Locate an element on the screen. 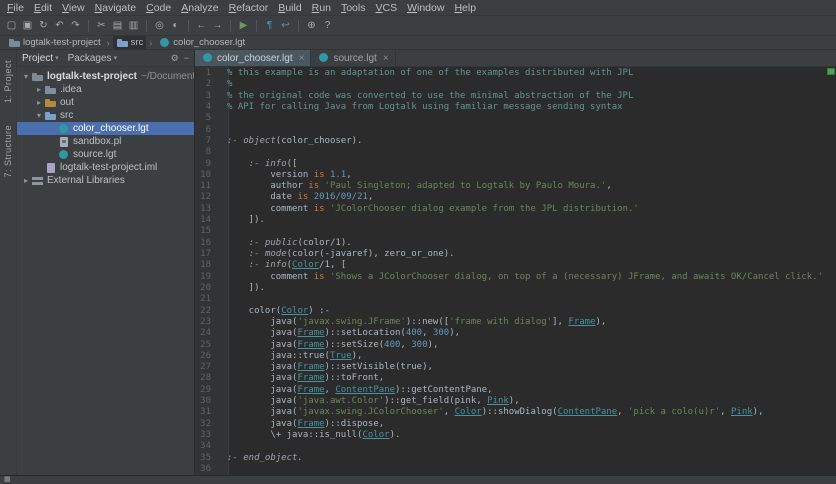 This screenshot has width=836, height=484. line-number: 11 is located at coordinates (207, 186).